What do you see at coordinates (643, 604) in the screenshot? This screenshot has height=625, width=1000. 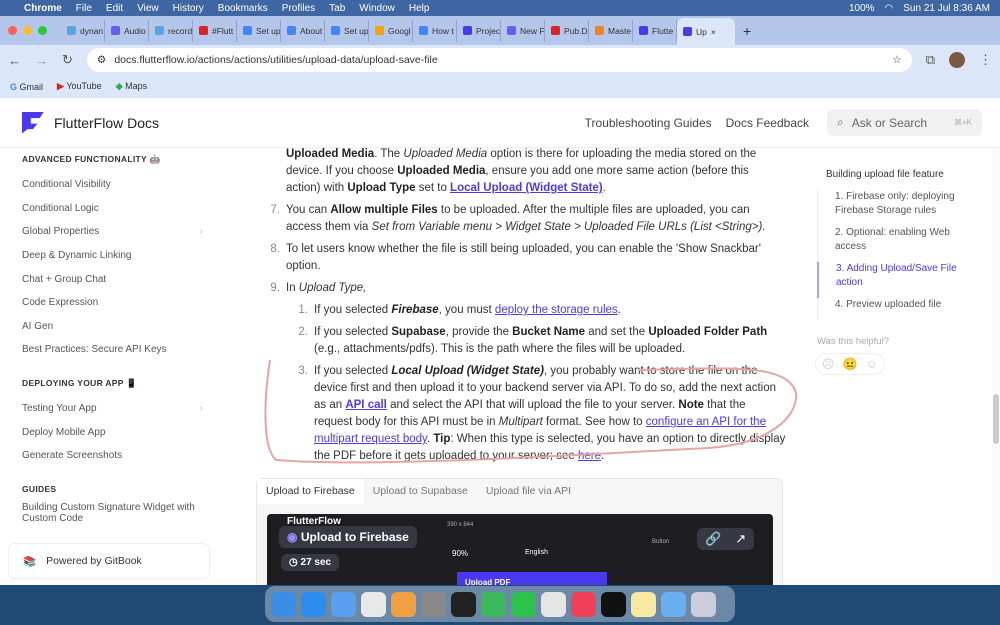 I see `notes-icon` at bounding box center [643, 604].